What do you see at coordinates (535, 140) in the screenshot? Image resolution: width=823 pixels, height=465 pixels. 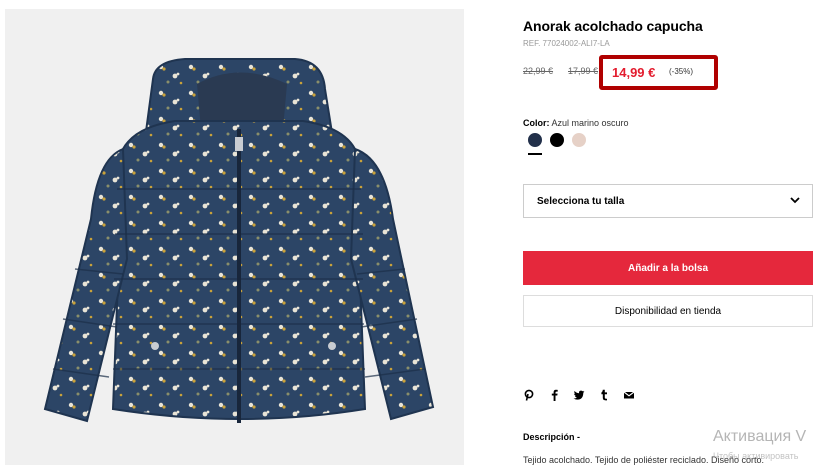 I see `color-swatch-navy` at bounding box center [535, 140].